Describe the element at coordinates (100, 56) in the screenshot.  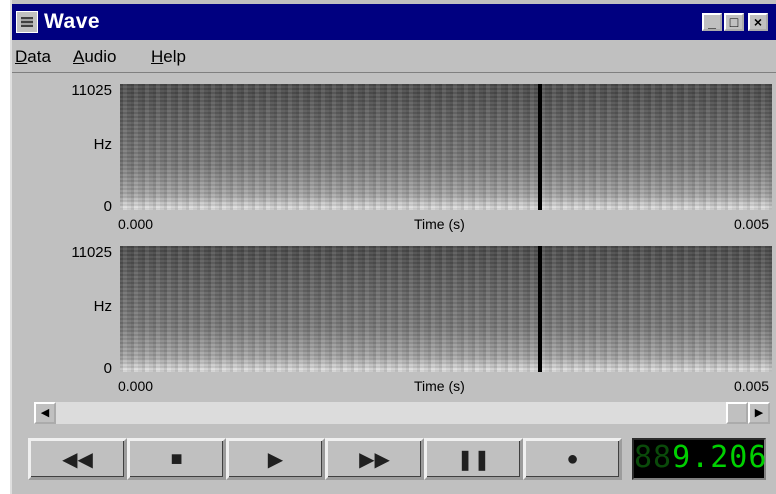
I see `menu-audio-label: udio` at that location.